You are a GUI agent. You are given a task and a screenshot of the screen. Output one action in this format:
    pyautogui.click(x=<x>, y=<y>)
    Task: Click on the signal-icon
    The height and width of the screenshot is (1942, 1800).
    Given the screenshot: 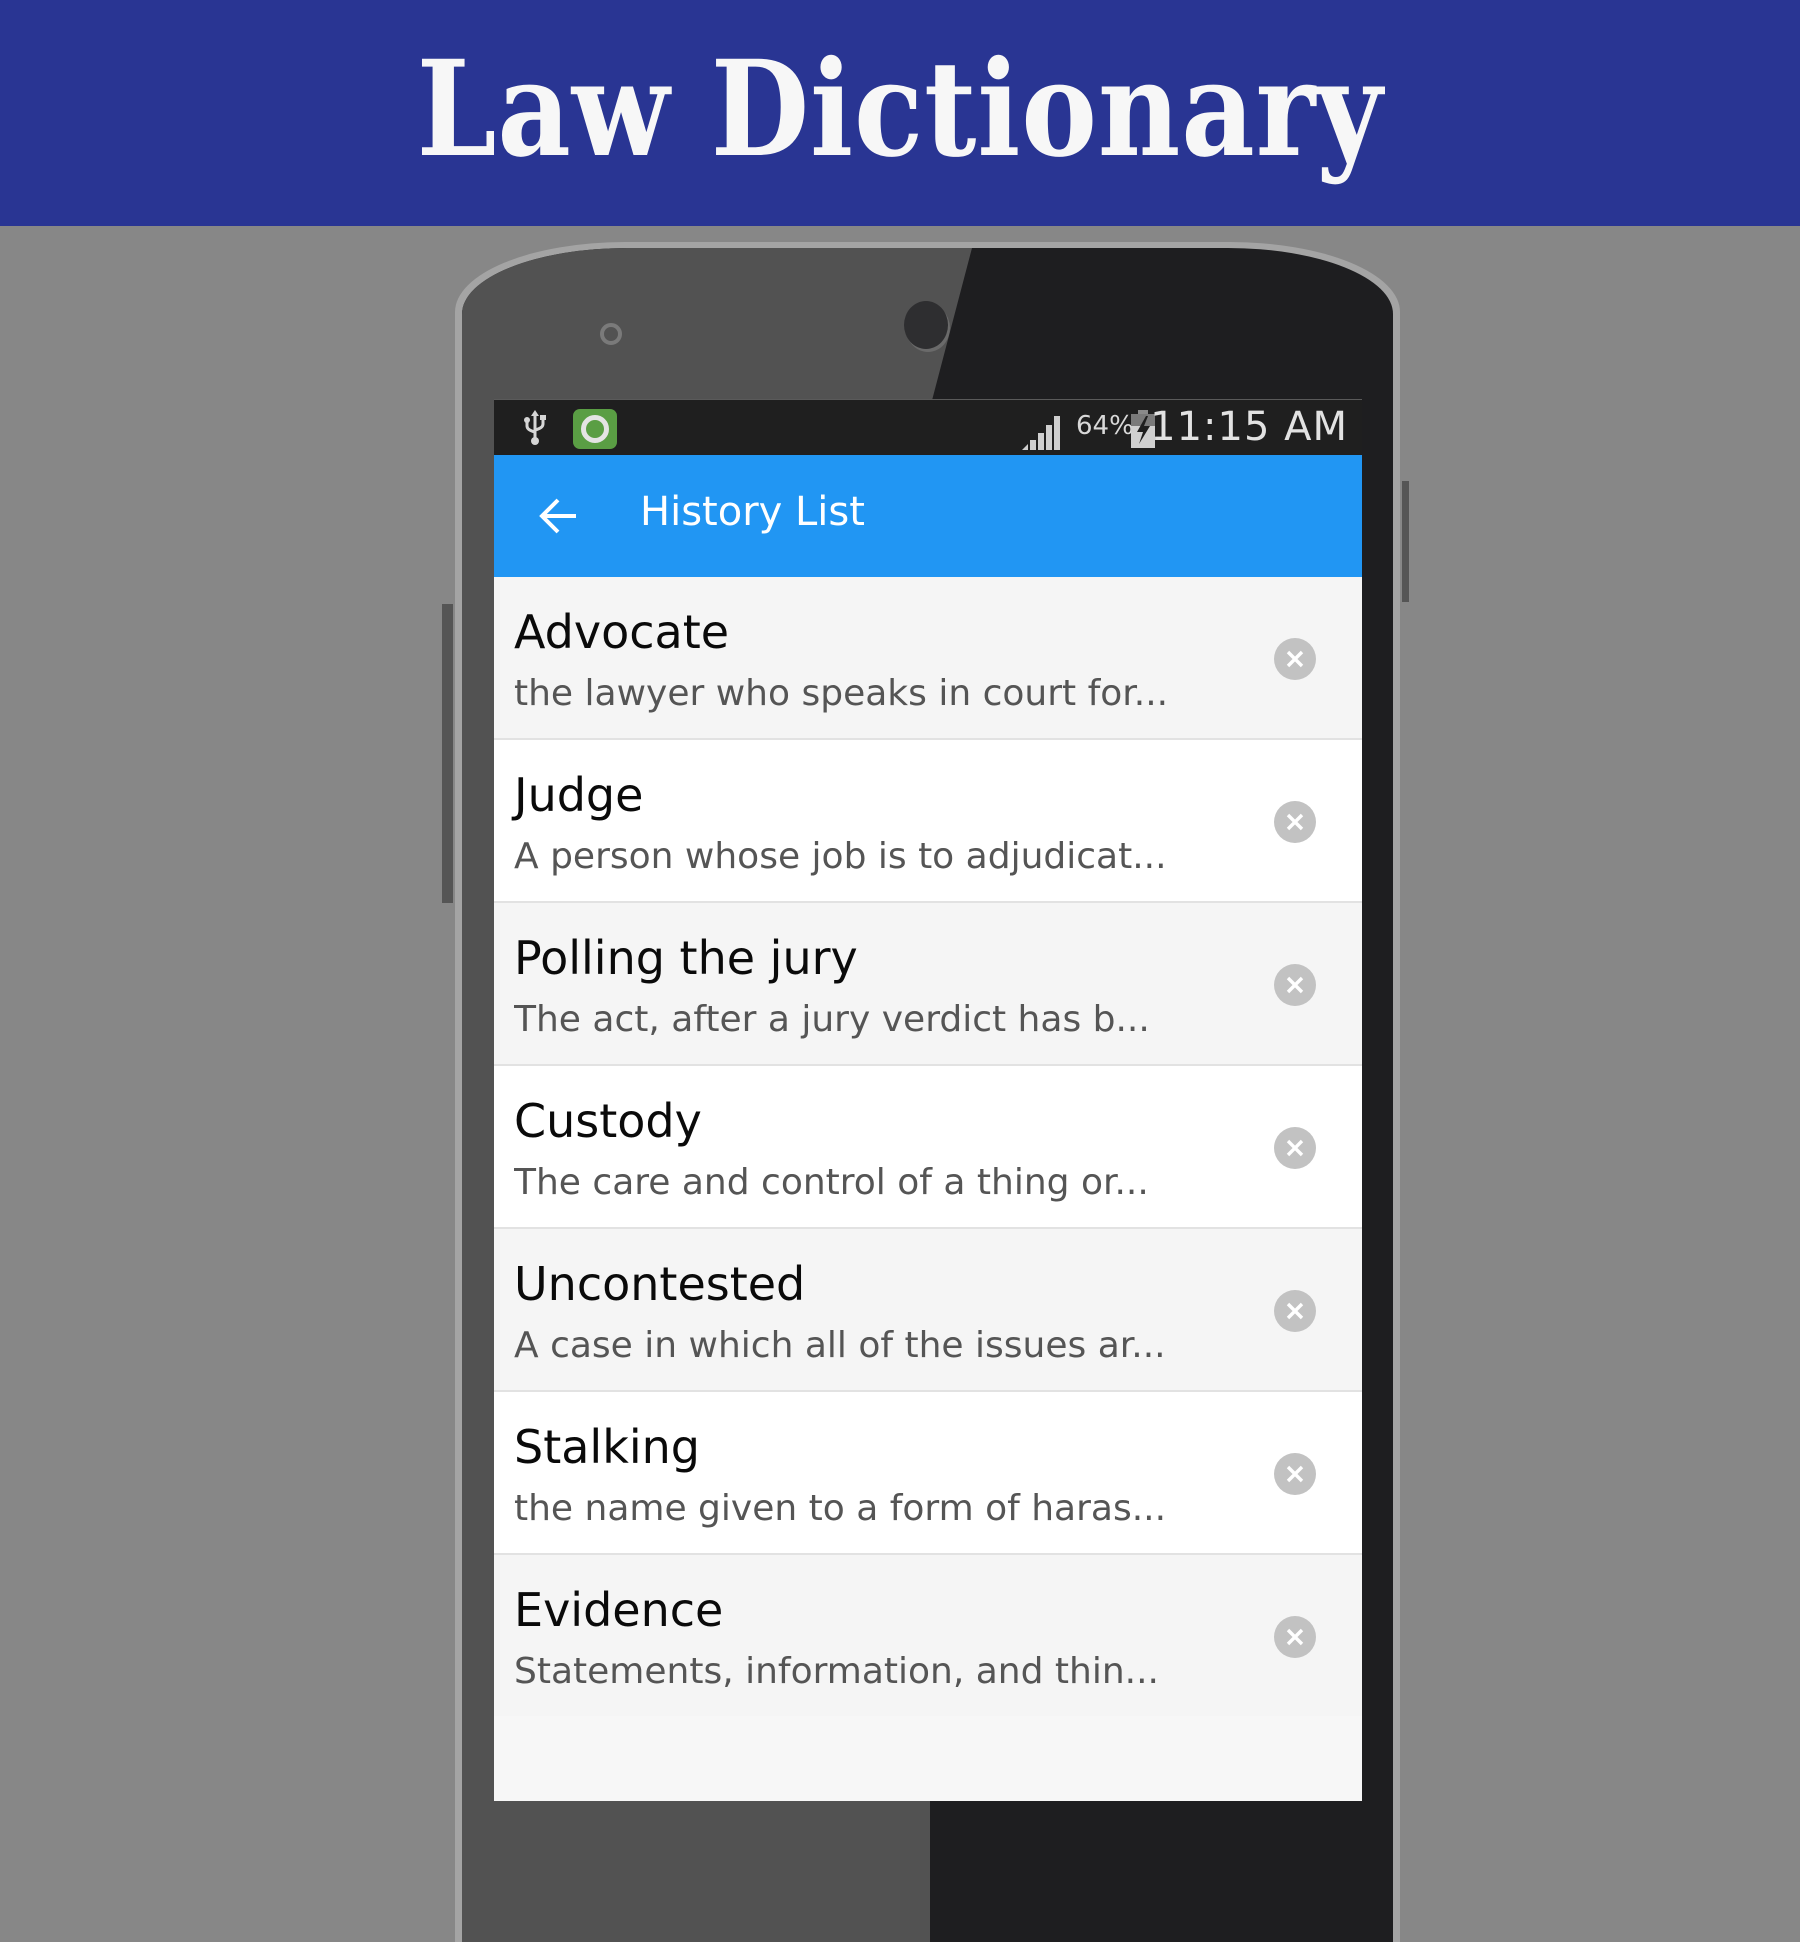 What is the action you would take?
    pyautogui.click(x=1041, y=433)
    